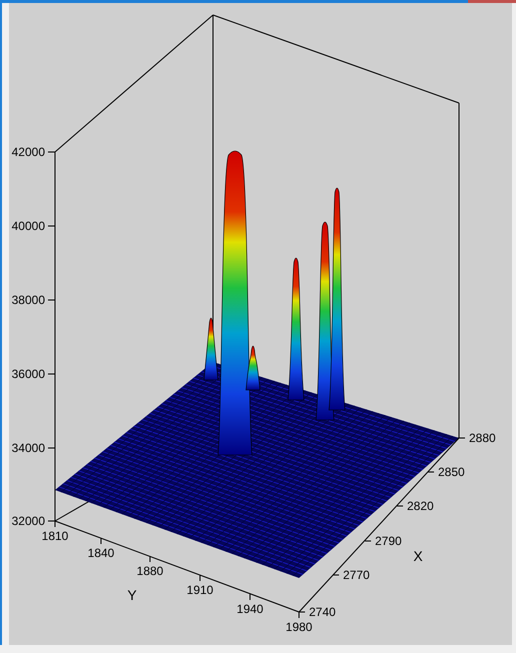  What do you see at coordinates (356, 575) in the screenshot?
I see `x-tick-label: 2770` at bounding box center [356, 575].